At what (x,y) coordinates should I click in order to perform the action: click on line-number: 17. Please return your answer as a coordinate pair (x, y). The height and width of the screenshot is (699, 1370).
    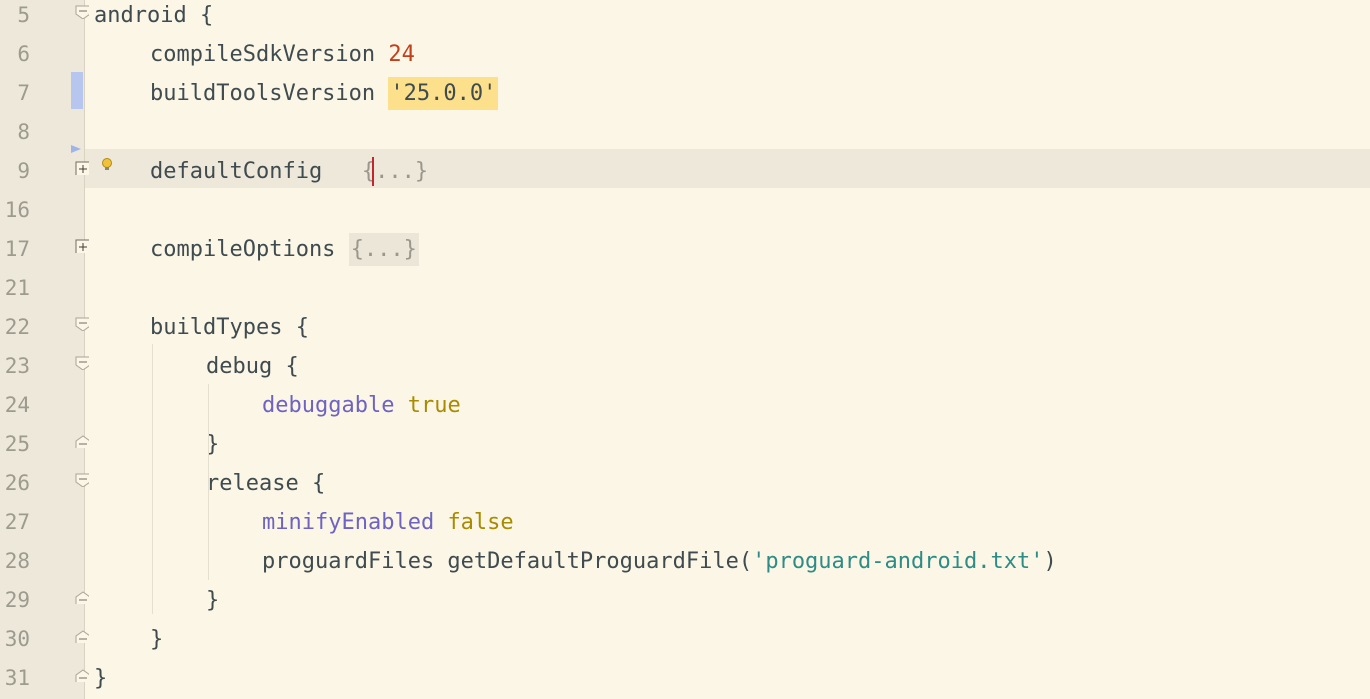
    Looking at the image, I should click on (17, 249).